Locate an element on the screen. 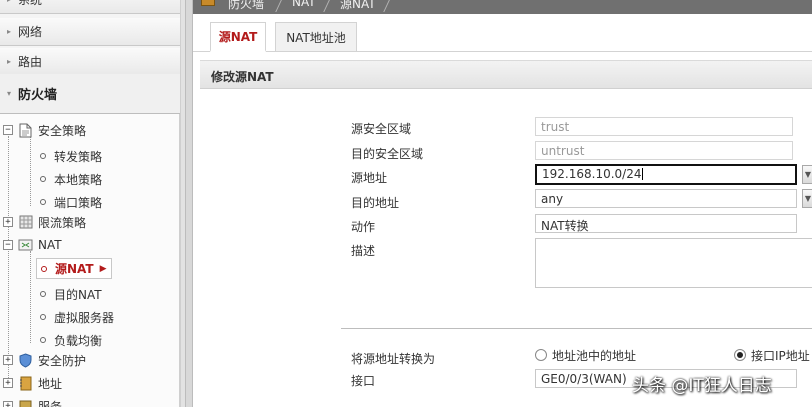 Image resolution: width=812 pixels, height=407 pixels. menu-item-routing: ▸ 路由 is located at coordinates (92, 62).